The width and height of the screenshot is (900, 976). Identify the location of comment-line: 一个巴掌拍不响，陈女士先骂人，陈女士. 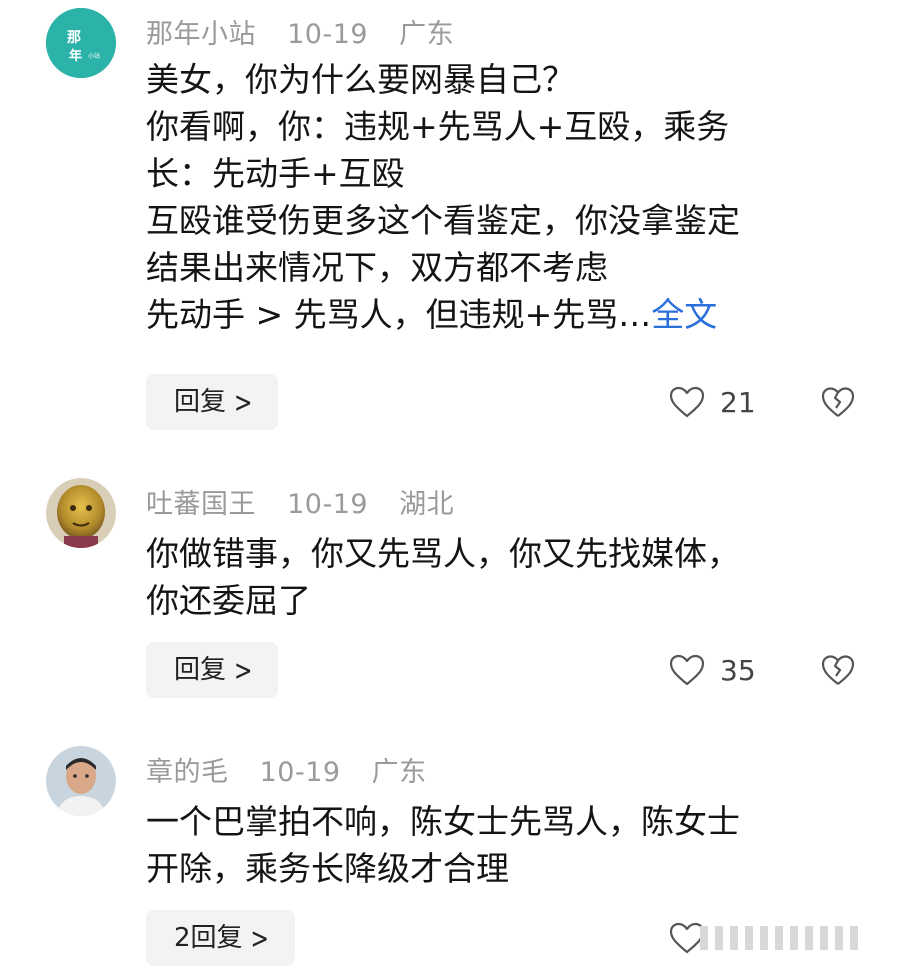
(443, 821).